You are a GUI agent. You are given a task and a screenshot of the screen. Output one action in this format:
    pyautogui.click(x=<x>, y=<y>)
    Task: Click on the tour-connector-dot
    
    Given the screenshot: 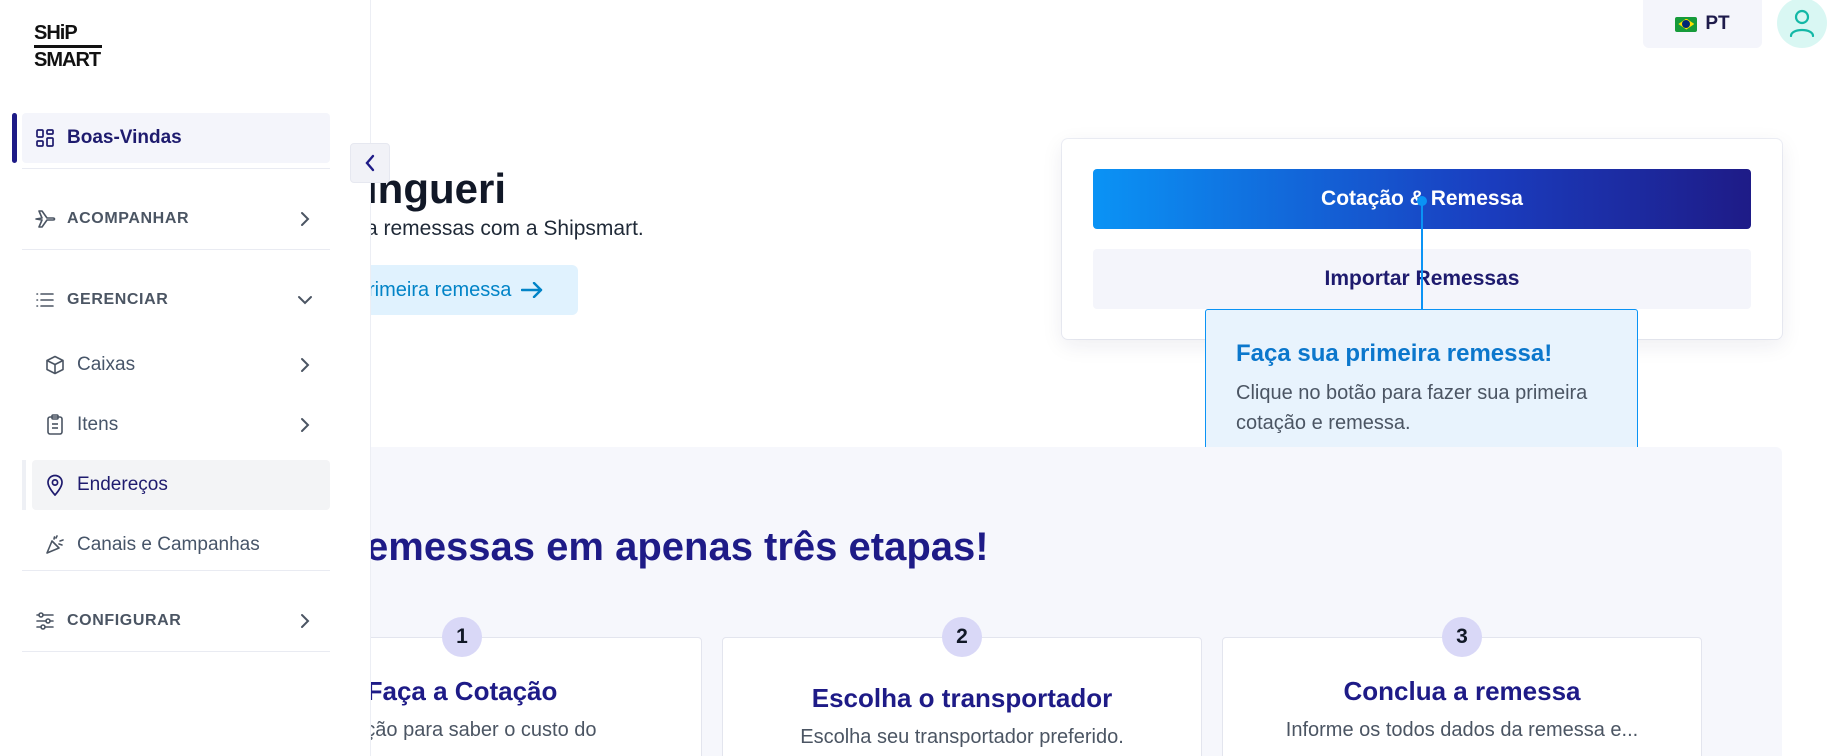 What is the action you would take?
    pyautogui.click(x=1422, y=201)
    